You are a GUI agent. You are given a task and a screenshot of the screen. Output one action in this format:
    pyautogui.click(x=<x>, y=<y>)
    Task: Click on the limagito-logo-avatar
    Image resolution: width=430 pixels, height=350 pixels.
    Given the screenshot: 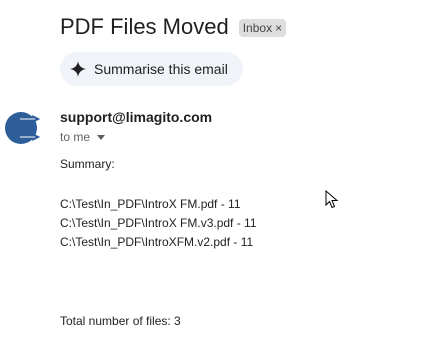 What is the action you would take?
    pyautogui.click(x=23, y=128)
    